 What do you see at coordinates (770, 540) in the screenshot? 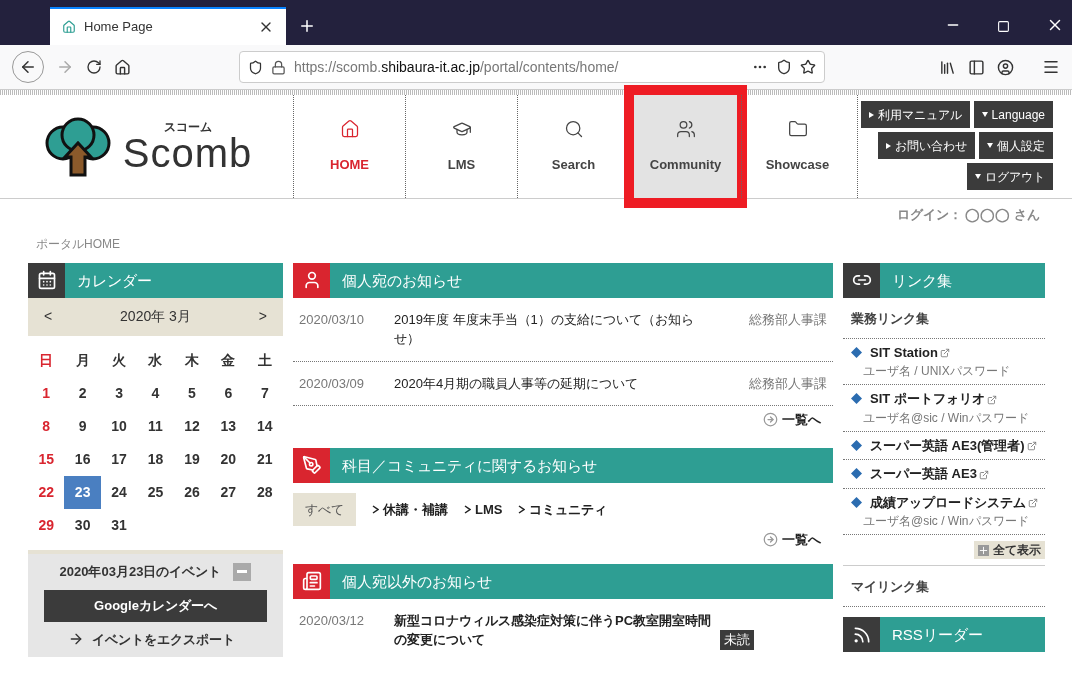
I see `arrow-right-circle-icon` at bounding box center [770, 540].